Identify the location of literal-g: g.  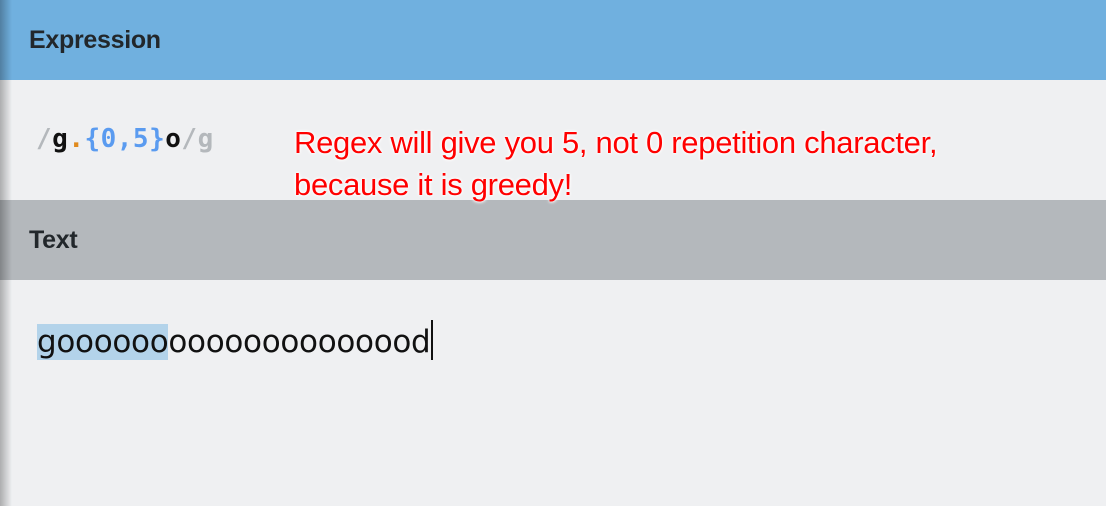
(60, 139).